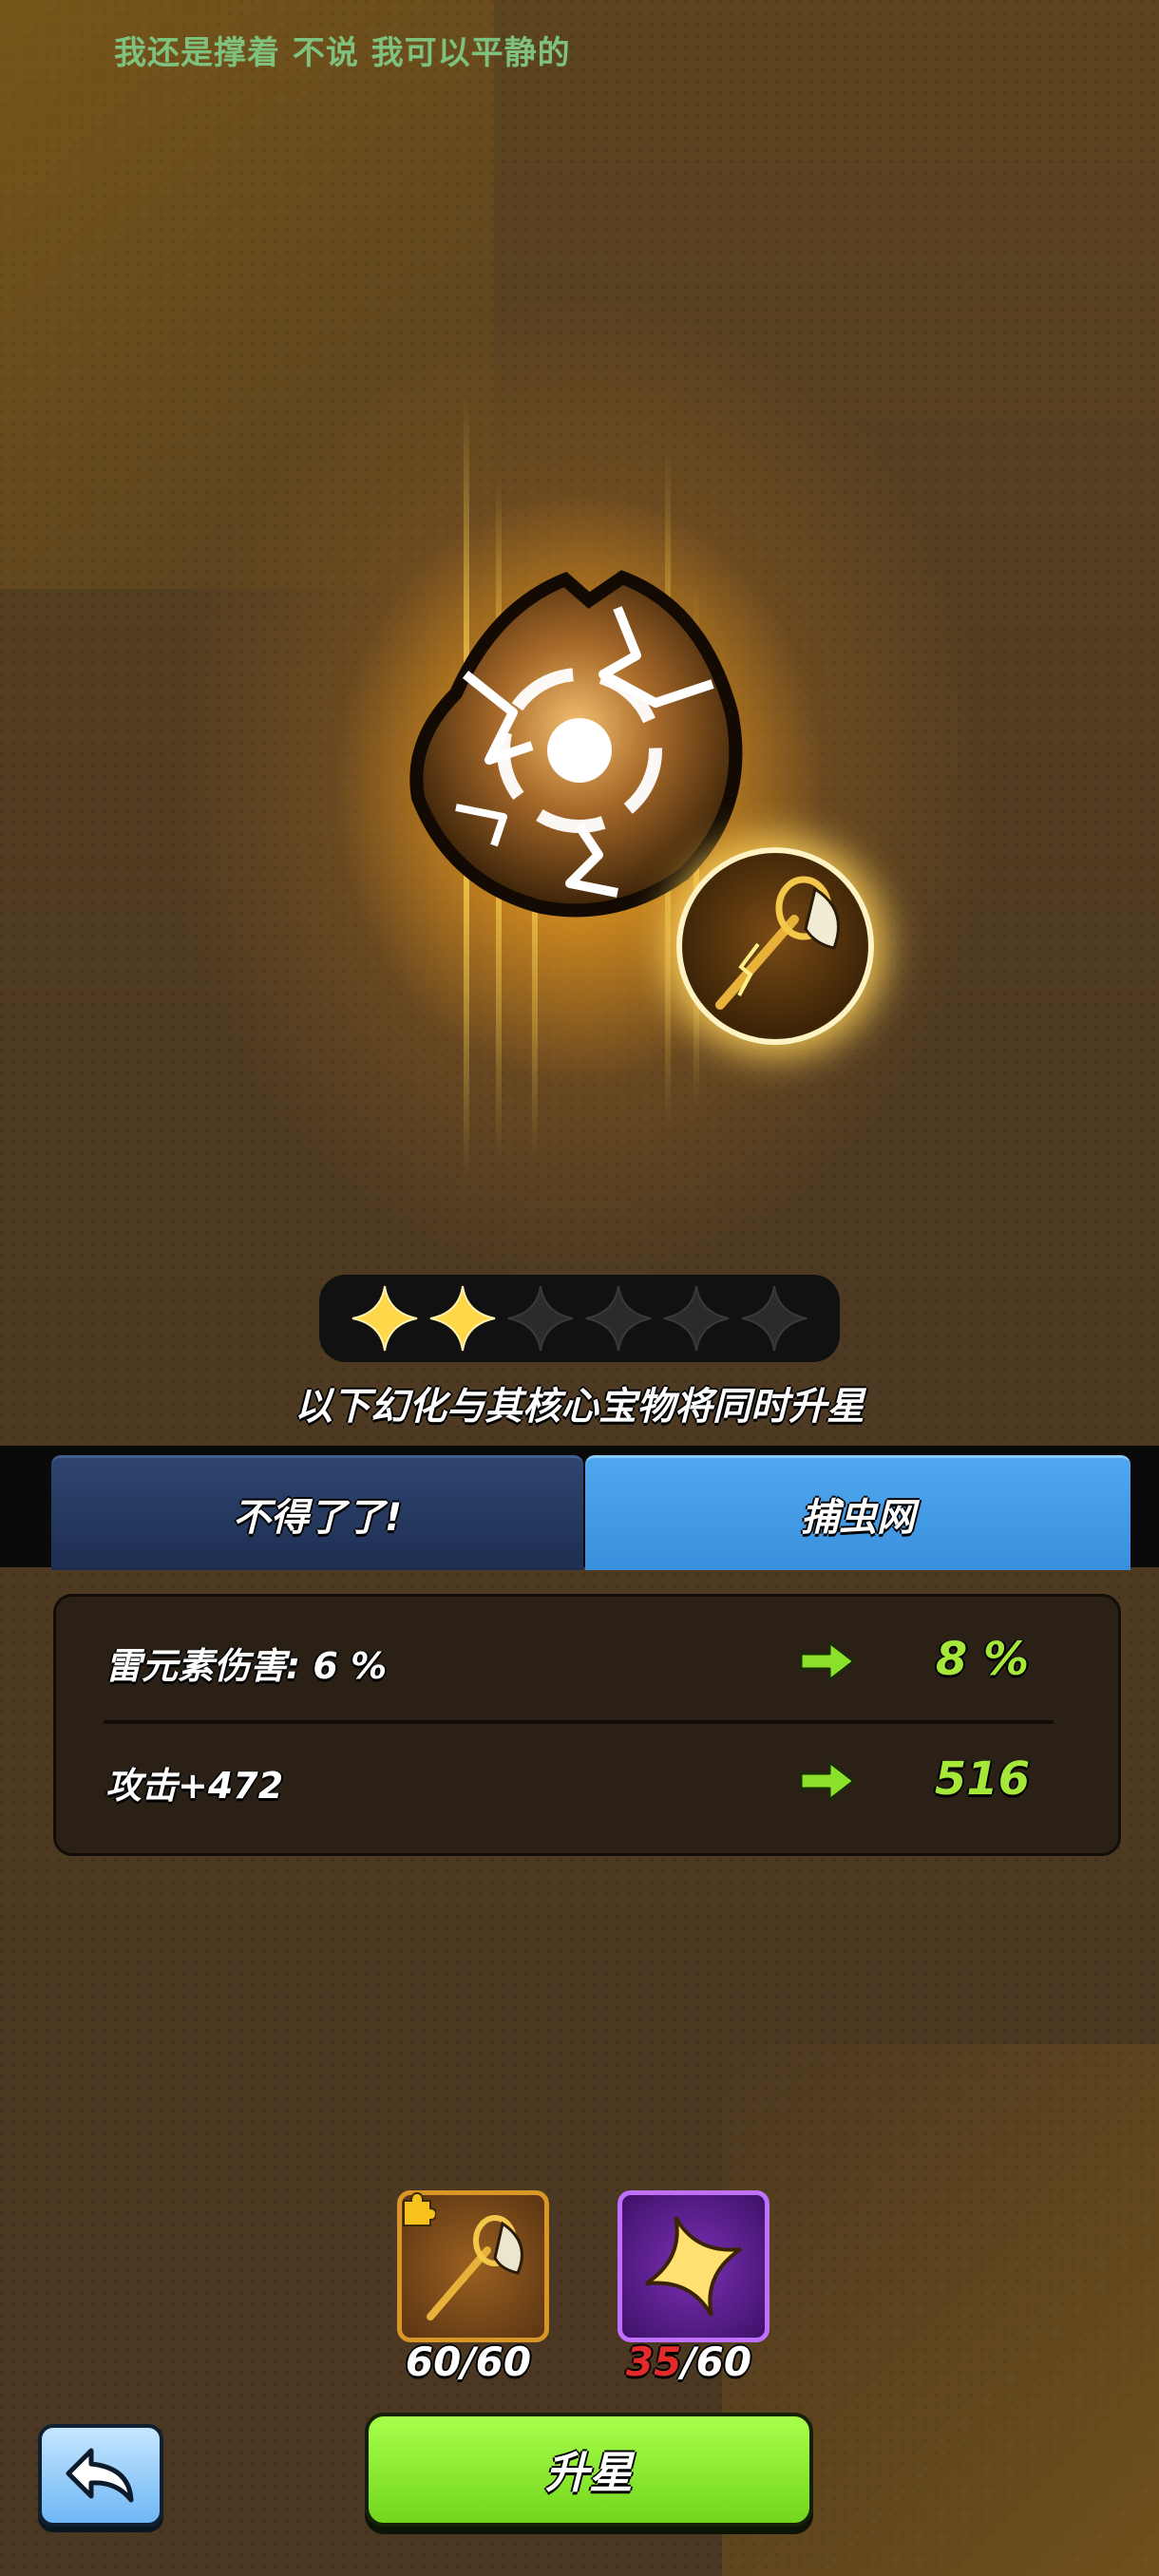 The image size is (1159, 2576). I want to click on tab-transformation: 不得了了!, so click(317, 1512).